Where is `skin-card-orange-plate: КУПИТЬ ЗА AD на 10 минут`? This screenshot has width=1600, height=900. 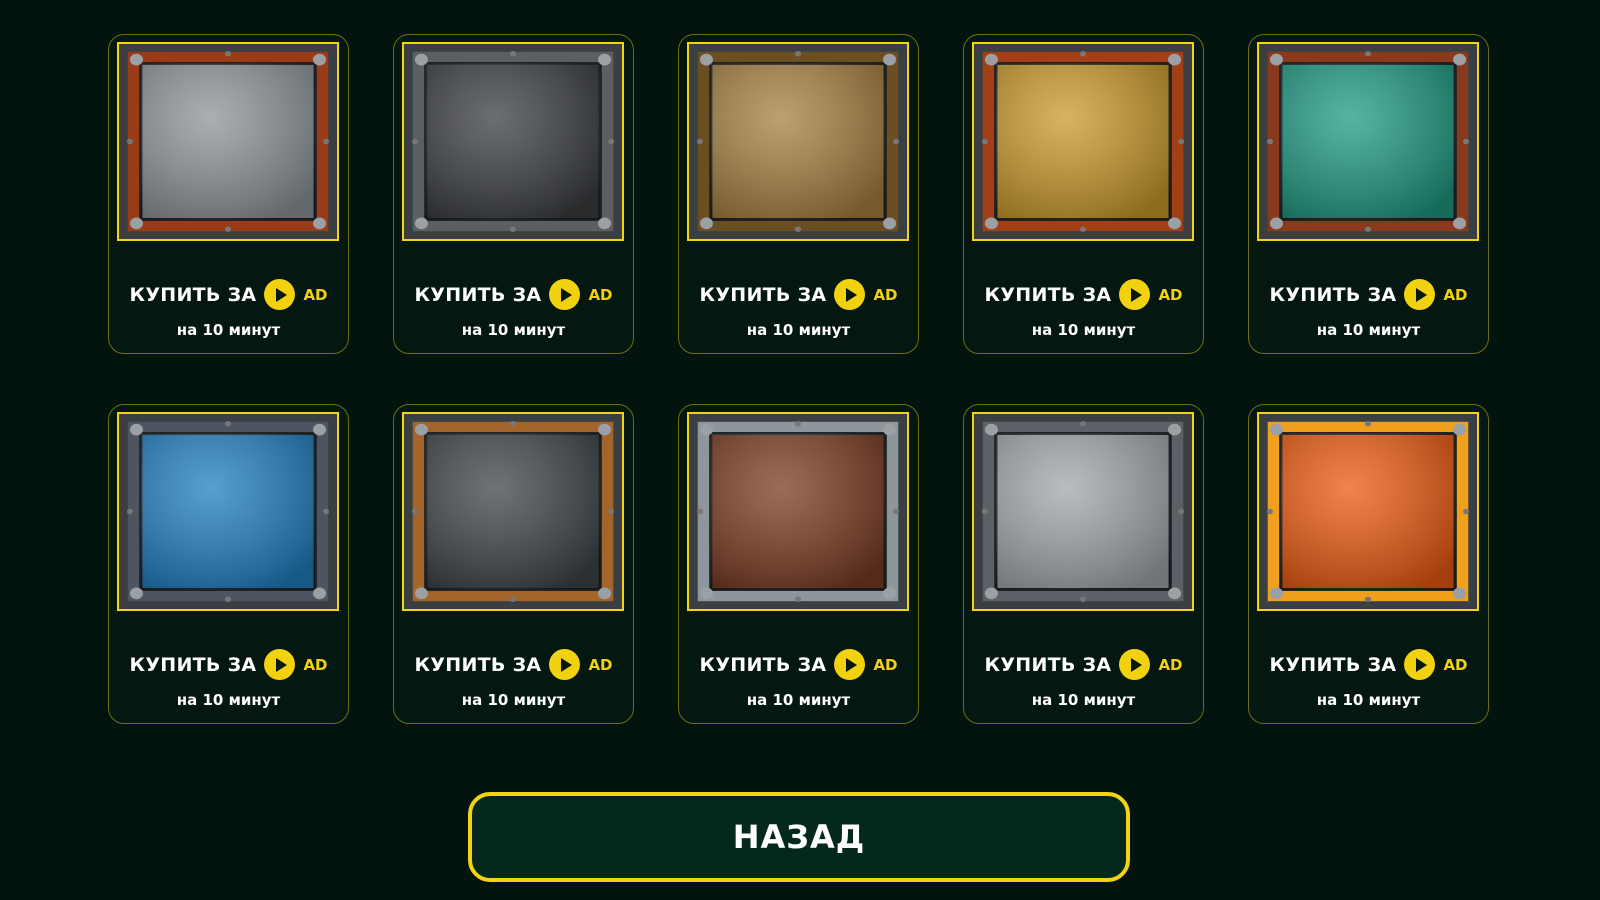 skin-card-orange-plate: КУПИТЬ ЗА AD на 10 минут is located at coordinates (1368, 564).